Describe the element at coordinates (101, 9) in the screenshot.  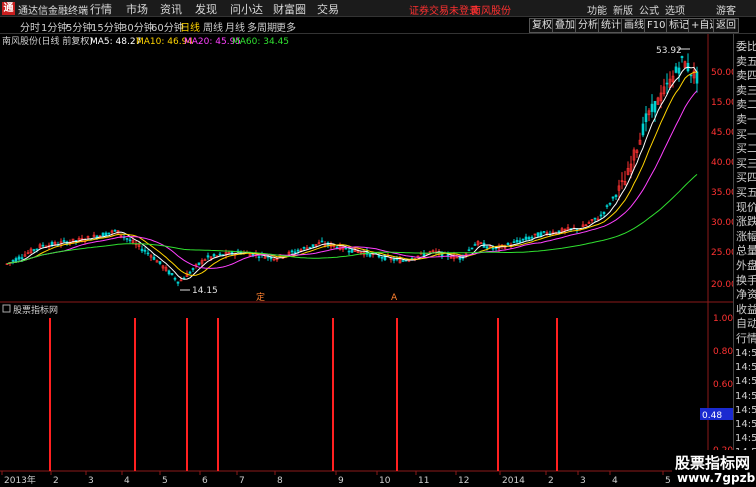
I see `menu-hangqing: 行情` at that location.